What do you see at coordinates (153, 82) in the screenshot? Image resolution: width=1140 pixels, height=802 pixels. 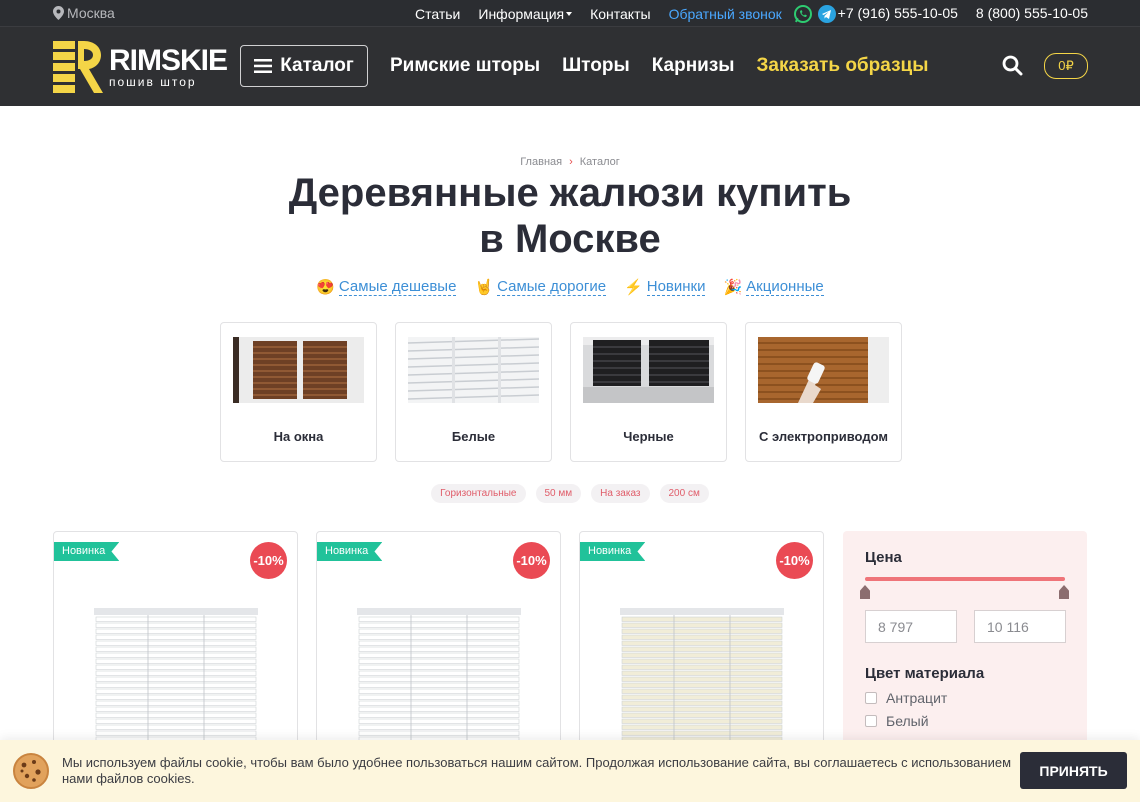 I see `logo-tagline: пошив штор` at bounding box center [153, 82].